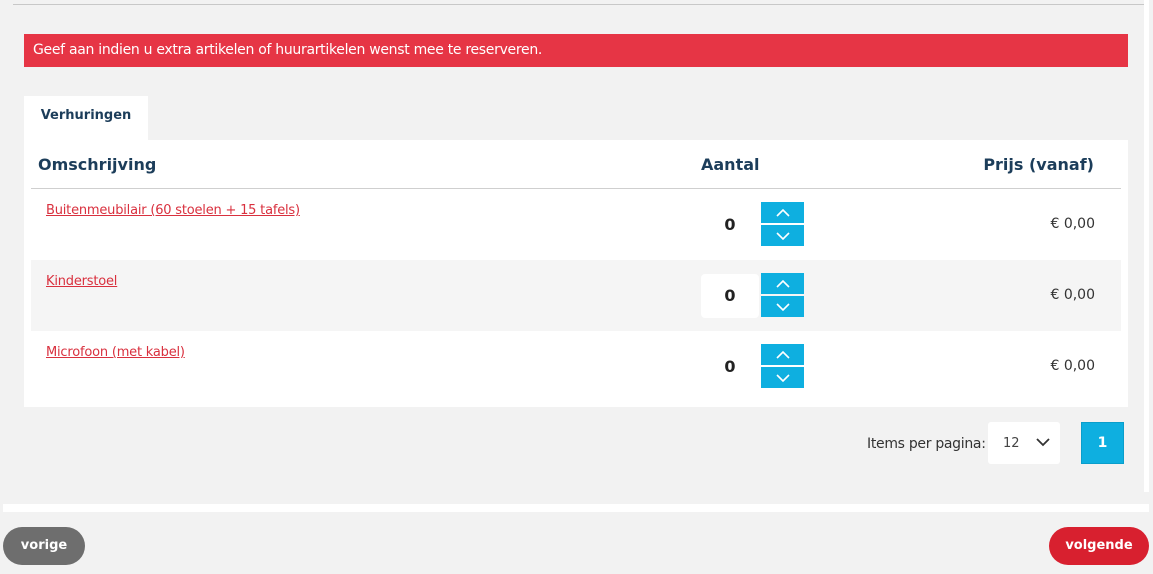 The height and width of the screenshot is (574, 1153). I want to click on items-per-page-value: 12, so click(1011, 443).